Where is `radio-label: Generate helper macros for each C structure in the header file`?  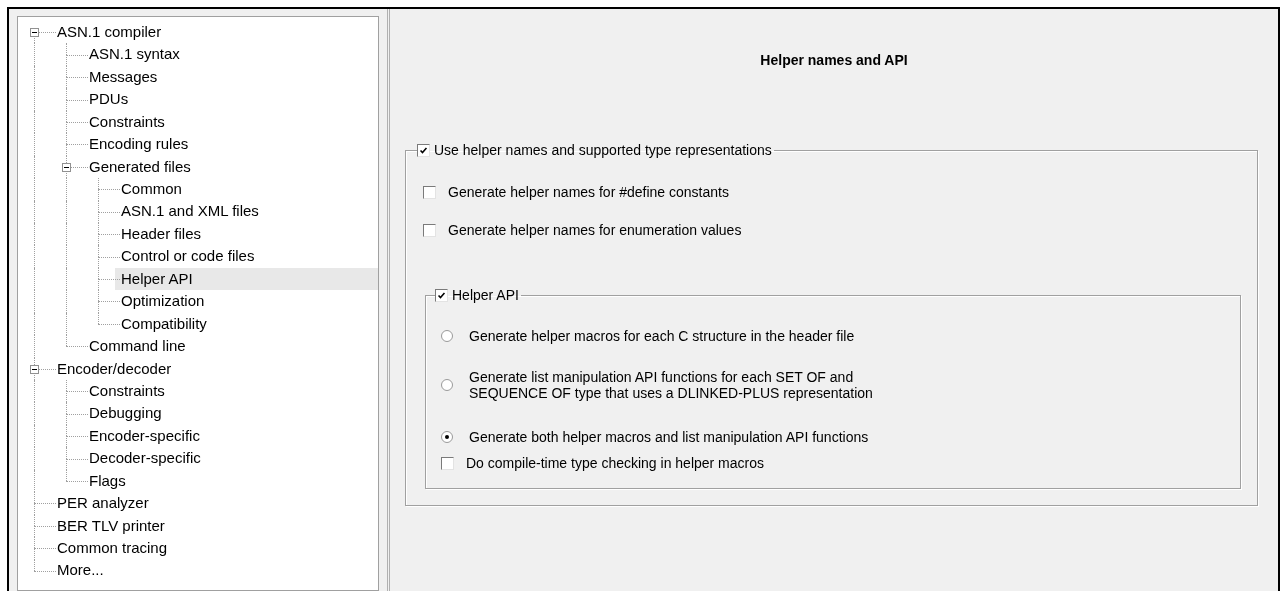
radio-label: Generate helper macros for each C structure in the header file is located at coordinates (662, 336).